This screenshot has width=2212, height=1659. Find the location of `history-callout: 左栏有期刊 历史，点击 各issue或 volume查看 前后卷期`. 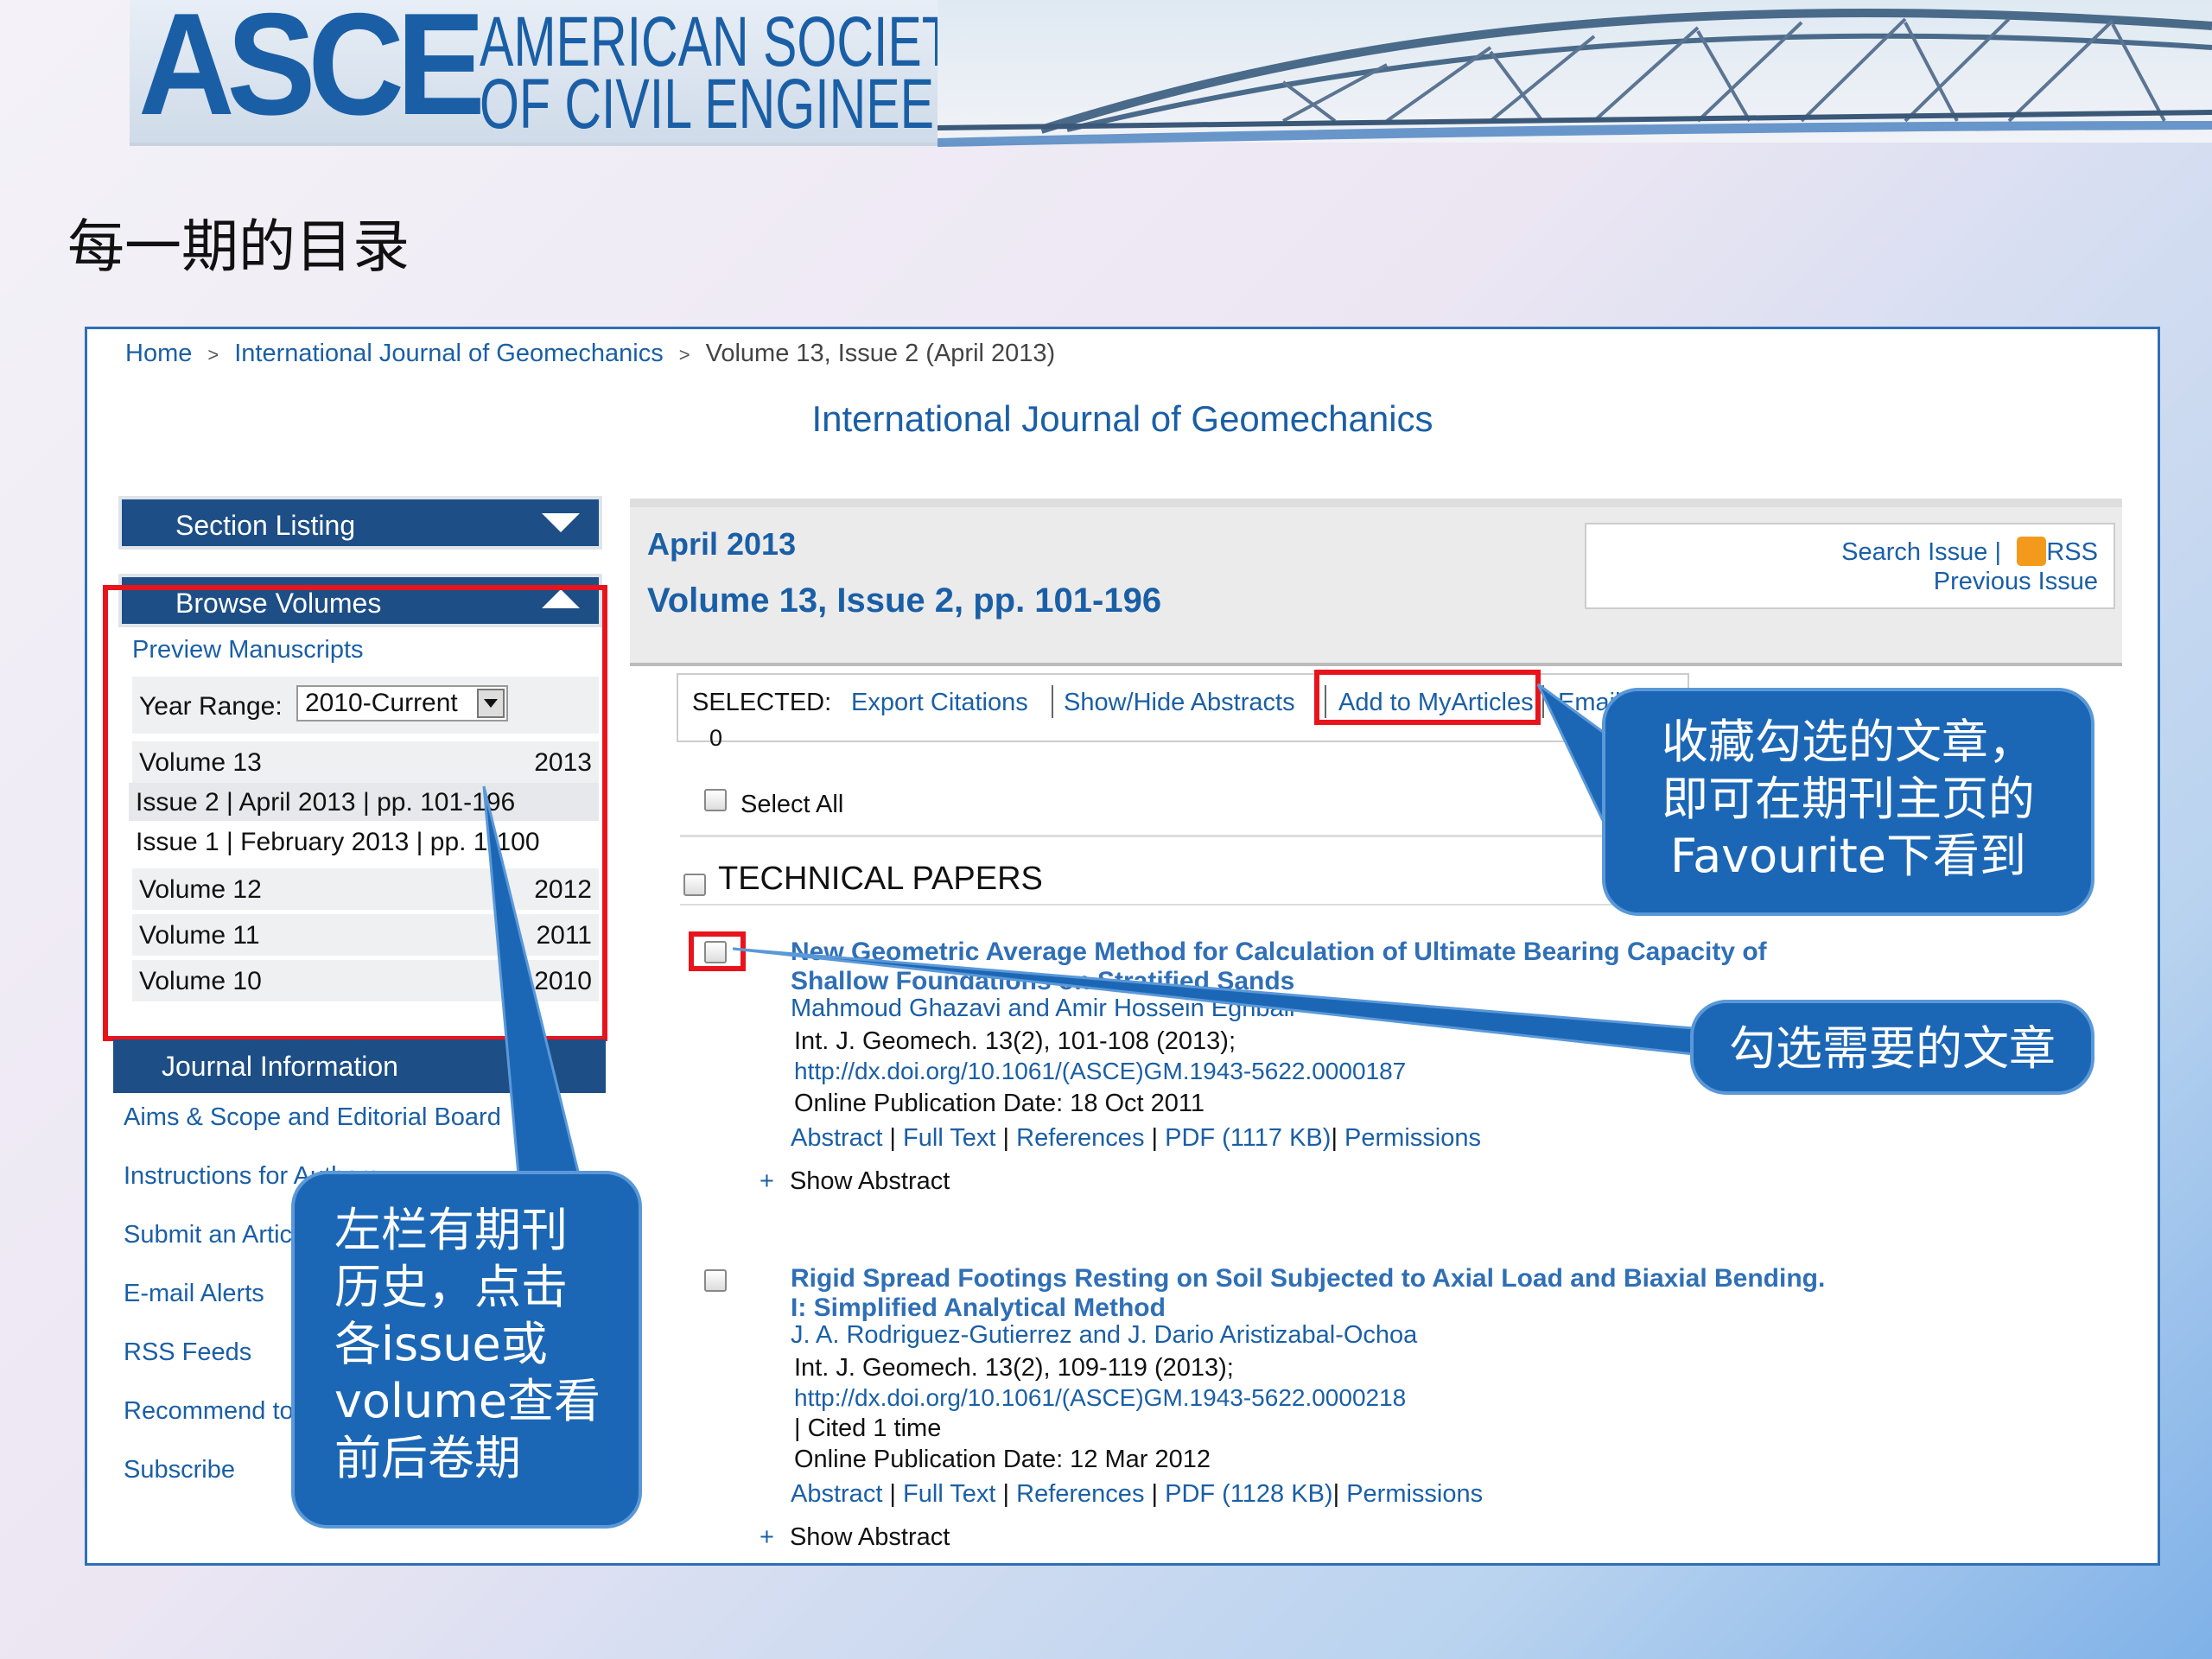

history-callout: 左栏有期刊 历史，点击 各issue或 volume查看 前后卷期 is located at coordinates (466, 1350).